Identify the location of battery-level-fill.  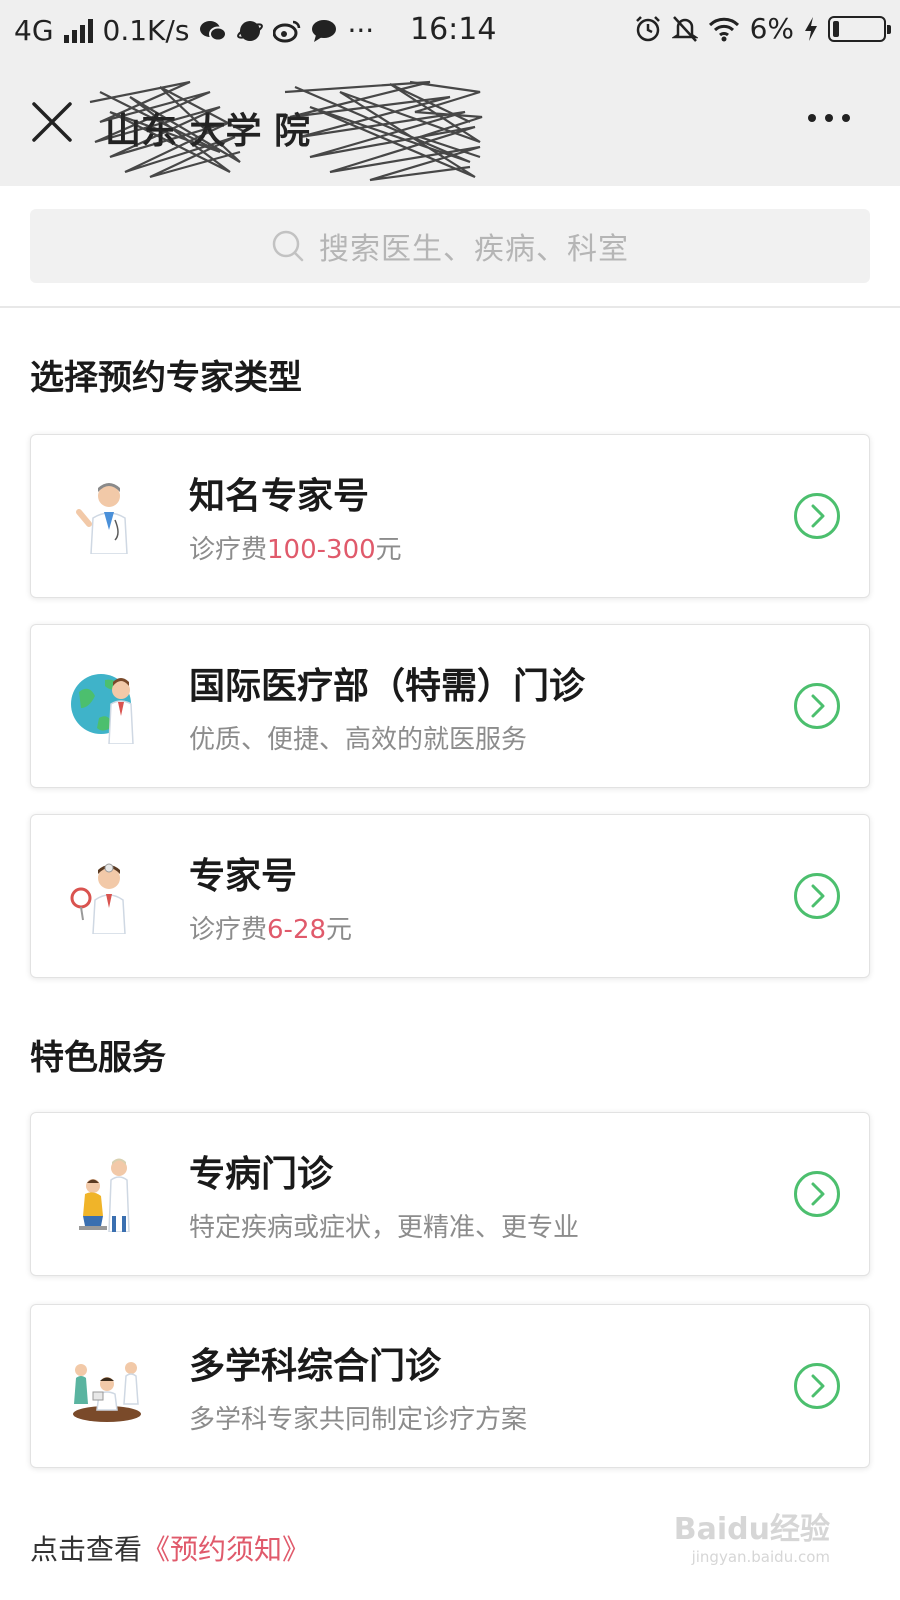
(836, 28).